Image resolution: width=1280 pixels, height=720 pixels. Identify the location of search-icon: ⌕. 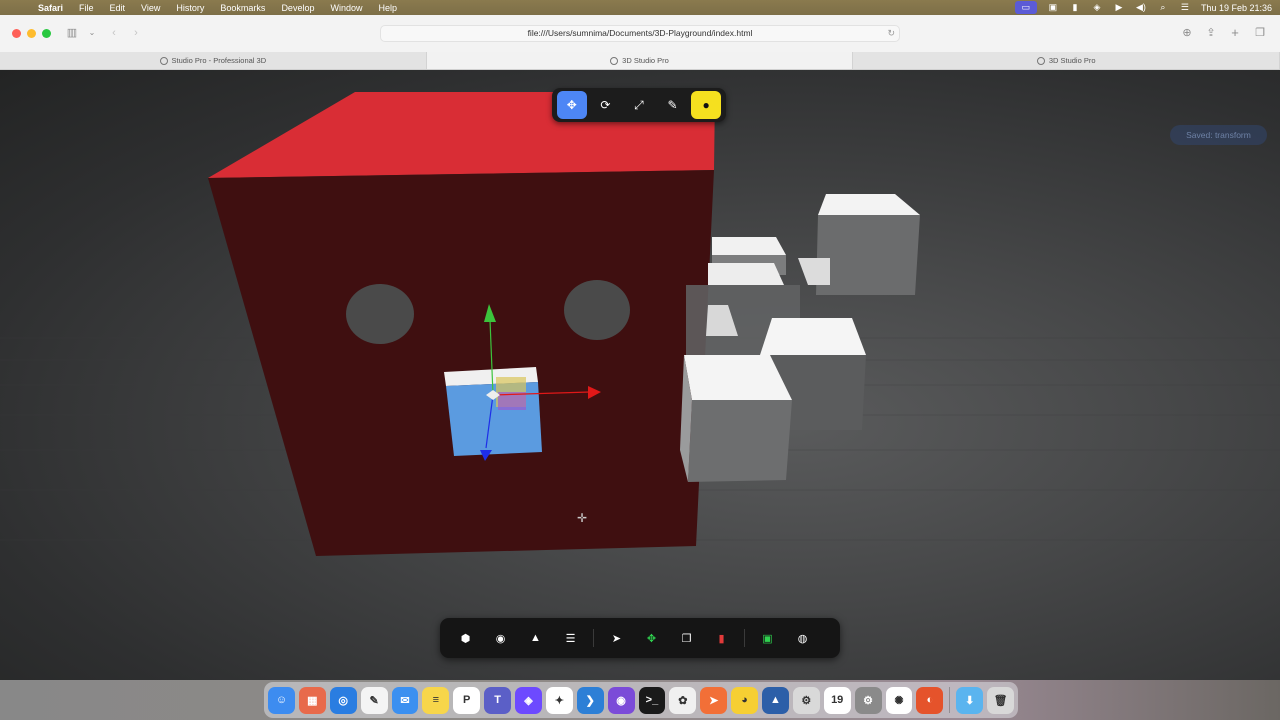
(1163, 7).